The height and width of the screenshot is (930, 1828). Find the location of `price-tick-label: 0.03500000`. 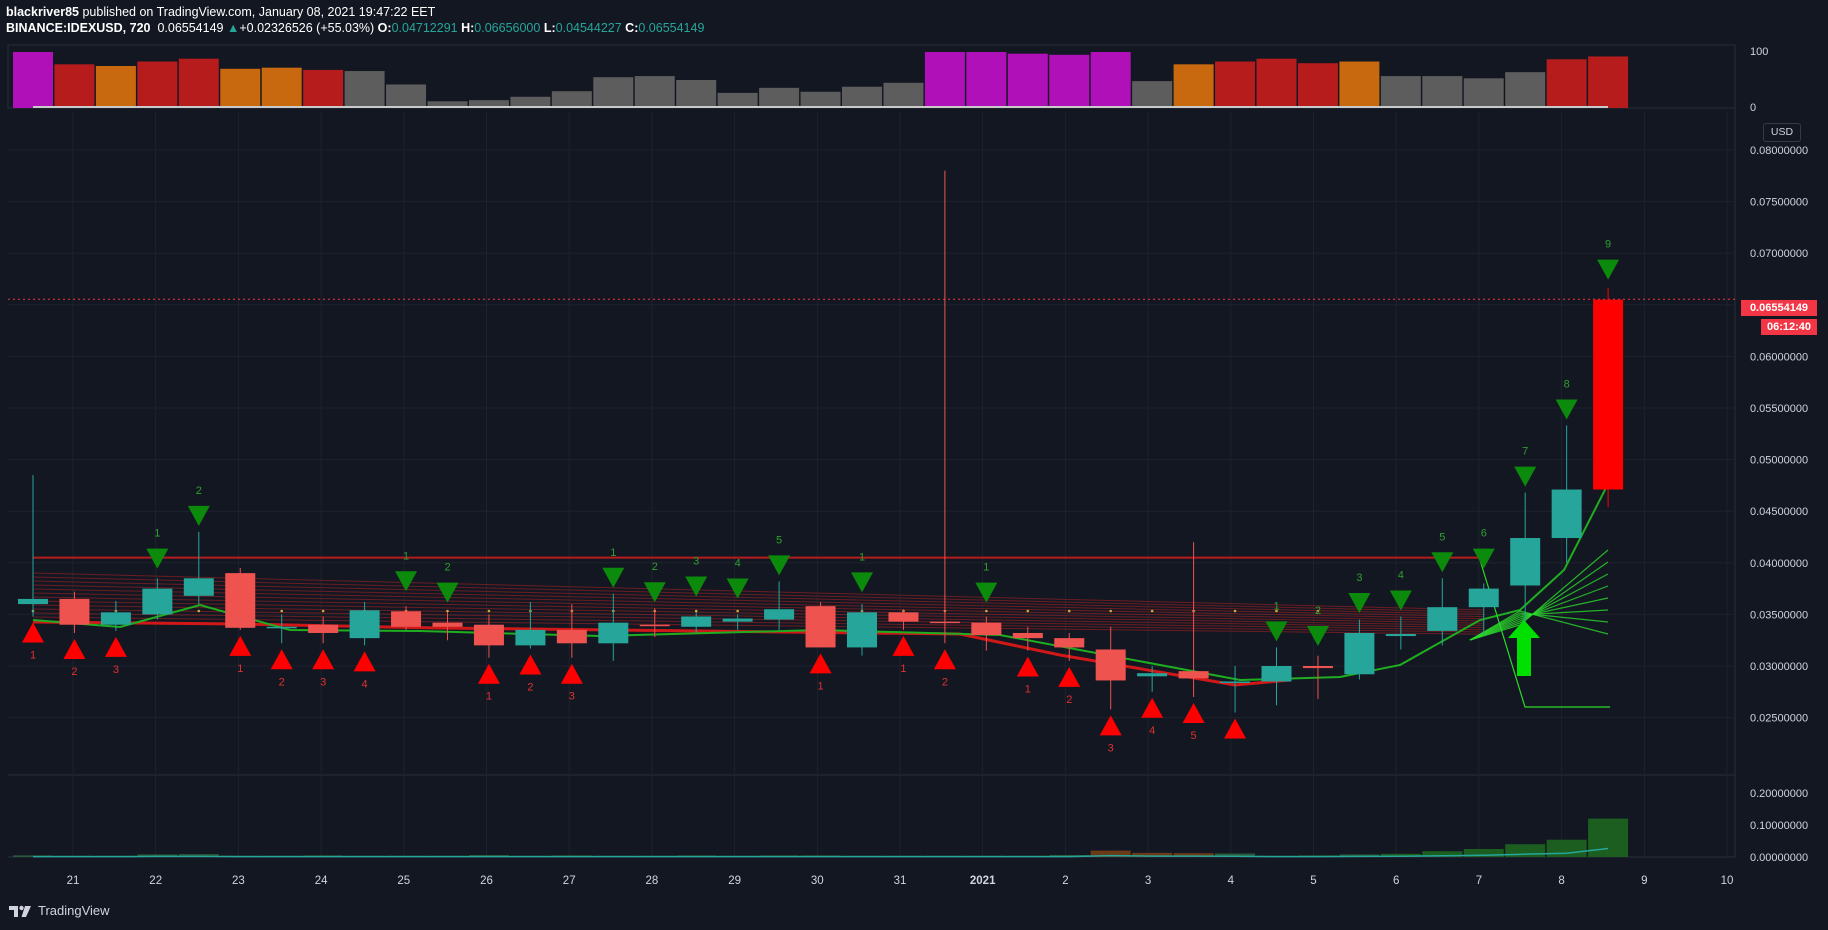

price-tick-label: 0.03500000 is located at coordinates (1779, 615).